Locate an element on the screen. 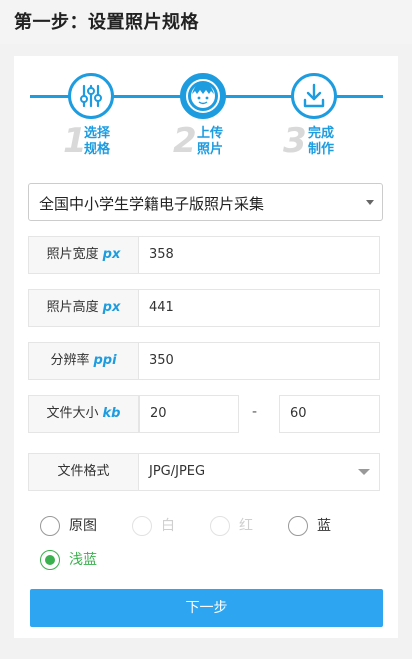 This screenshot has width=412, height=659. step-1-label: 选择规格 is located at coordinates (97, 141).